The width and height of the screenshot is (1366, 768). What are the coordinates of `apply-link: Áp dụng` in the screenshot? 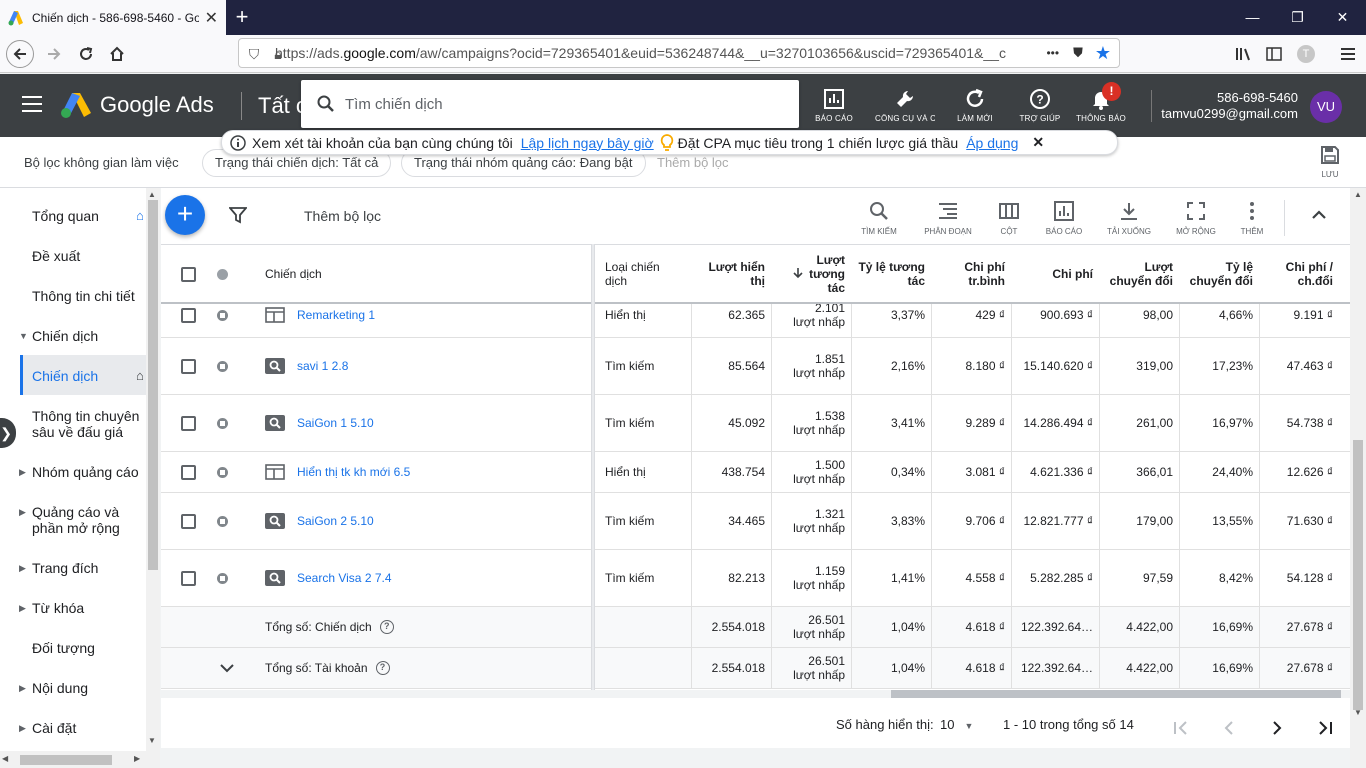 It's located at (992, 143).